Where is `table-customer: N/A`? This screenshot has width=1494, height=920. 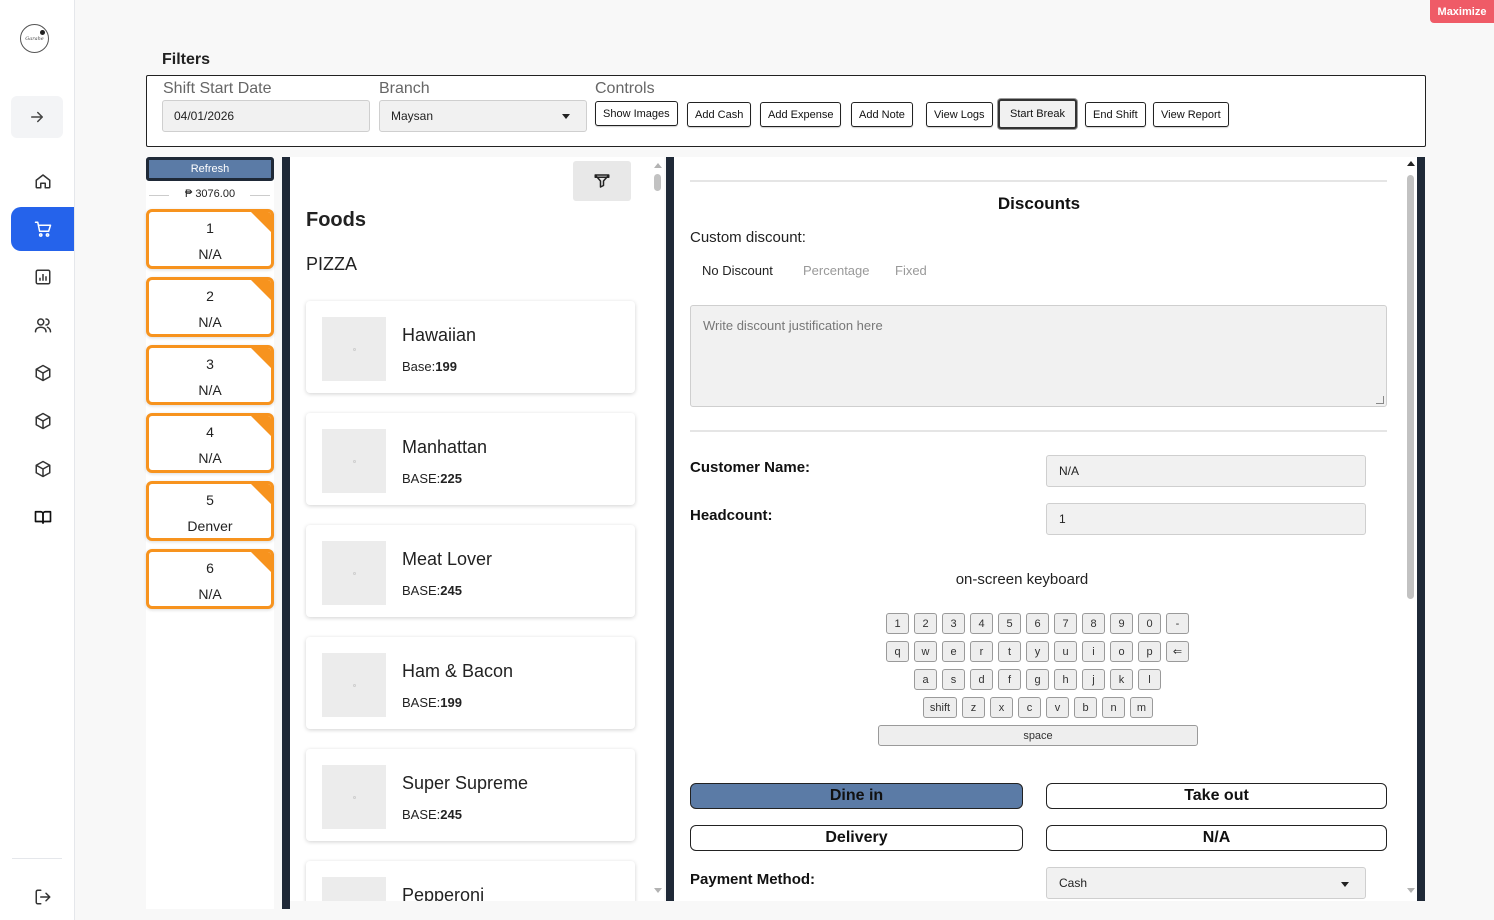
table-customer: N/A is located at coordinates (210, 594).